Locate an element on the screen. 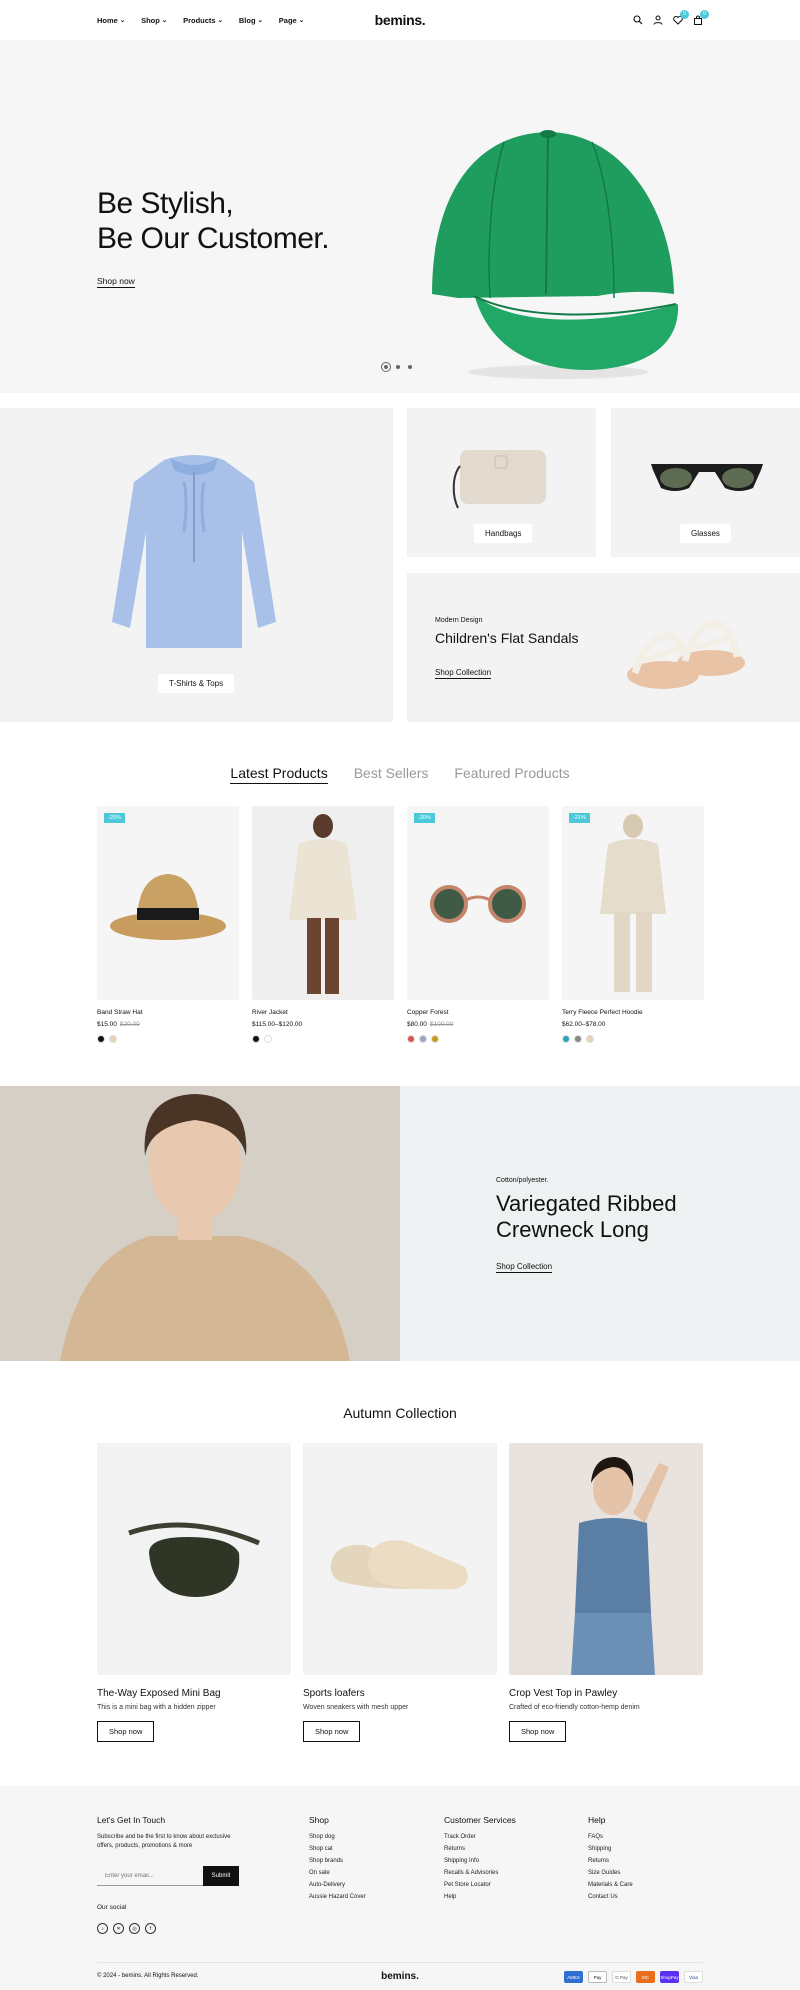 The width and height of the screenshot is (800, 1990). search-icon is located at coordinates (637, 20).